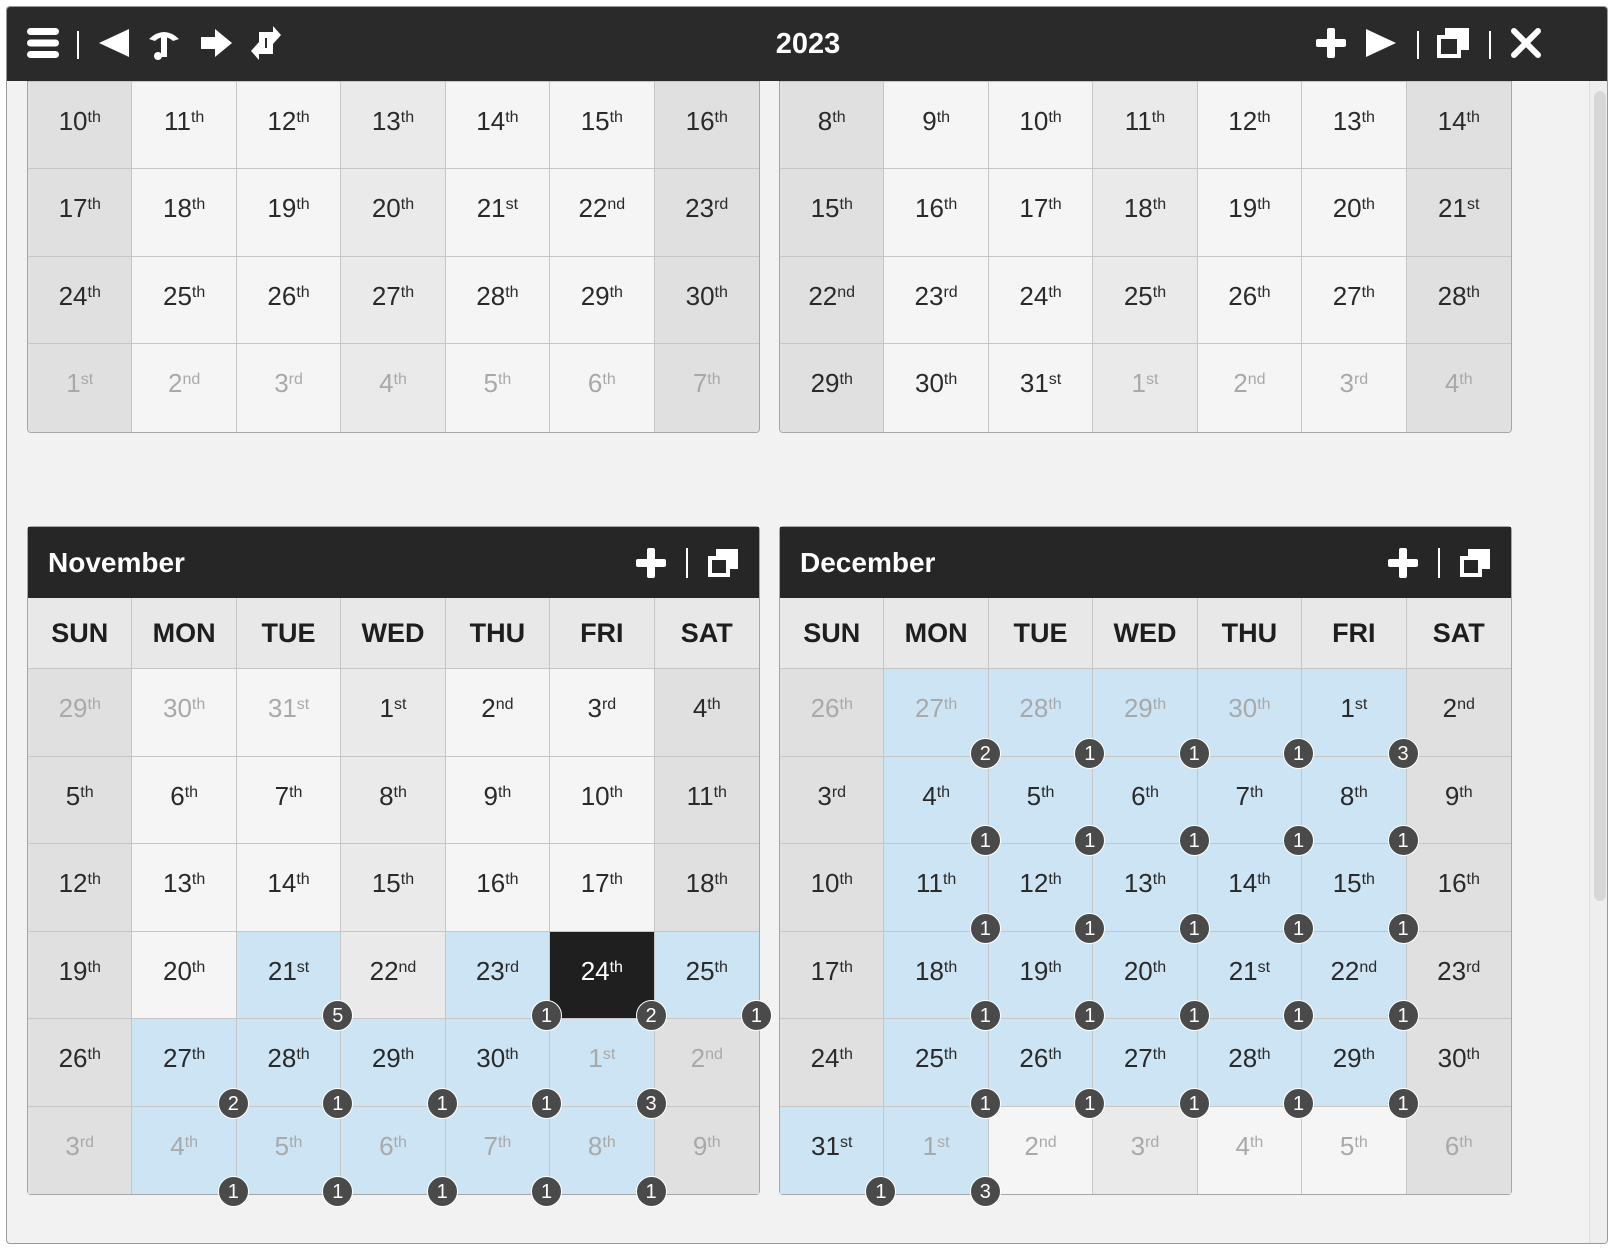  Describe the element at coordinates (43, 43) in the screenshot. I see `hamburger-menu-icon` at that location.